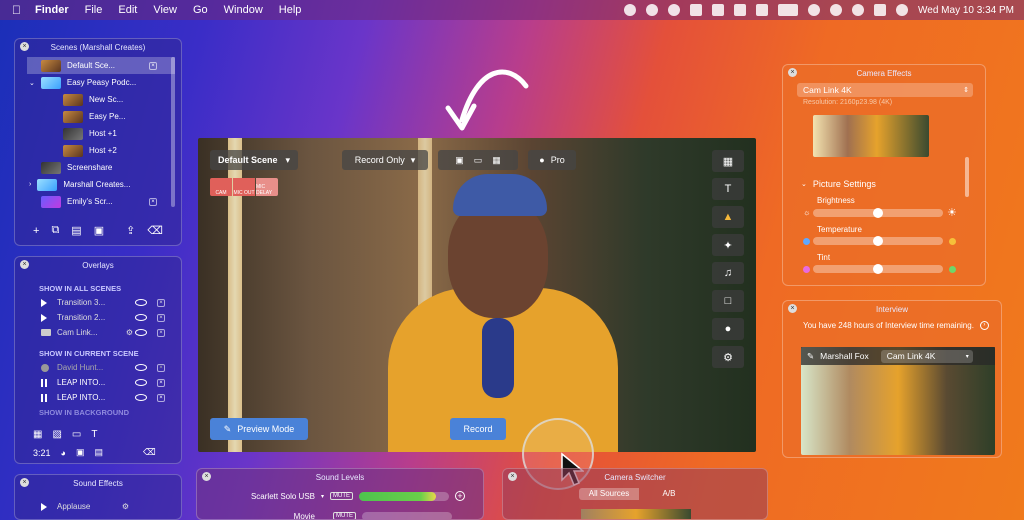 The width and height of the screenshot is (1024, 520). I want to click on menu-view: View, so click(165, 10).